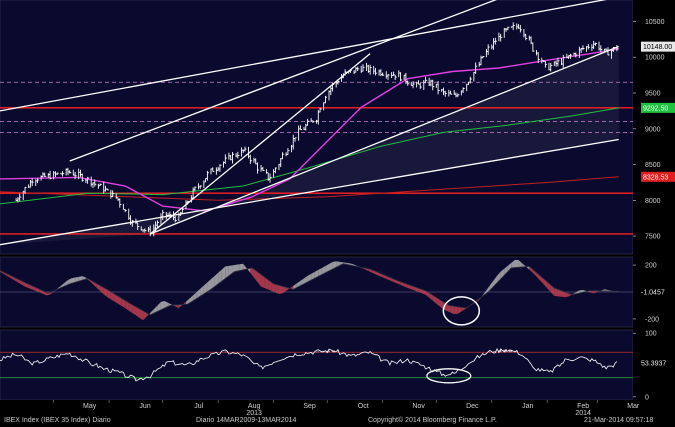  I want to click on right-axis-strip, so click(654, 207).